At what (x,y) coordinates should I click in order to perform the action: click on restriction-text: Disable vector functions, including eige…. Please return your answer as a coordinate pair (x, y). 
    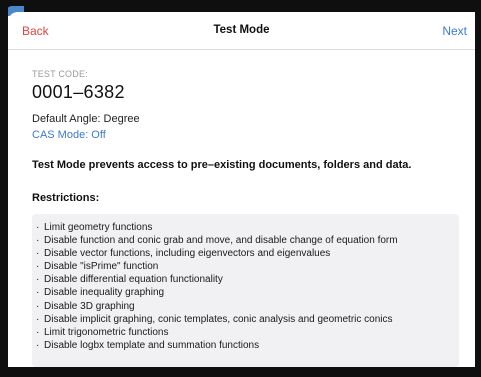
    Looking at the image, I should click on (187, 254).